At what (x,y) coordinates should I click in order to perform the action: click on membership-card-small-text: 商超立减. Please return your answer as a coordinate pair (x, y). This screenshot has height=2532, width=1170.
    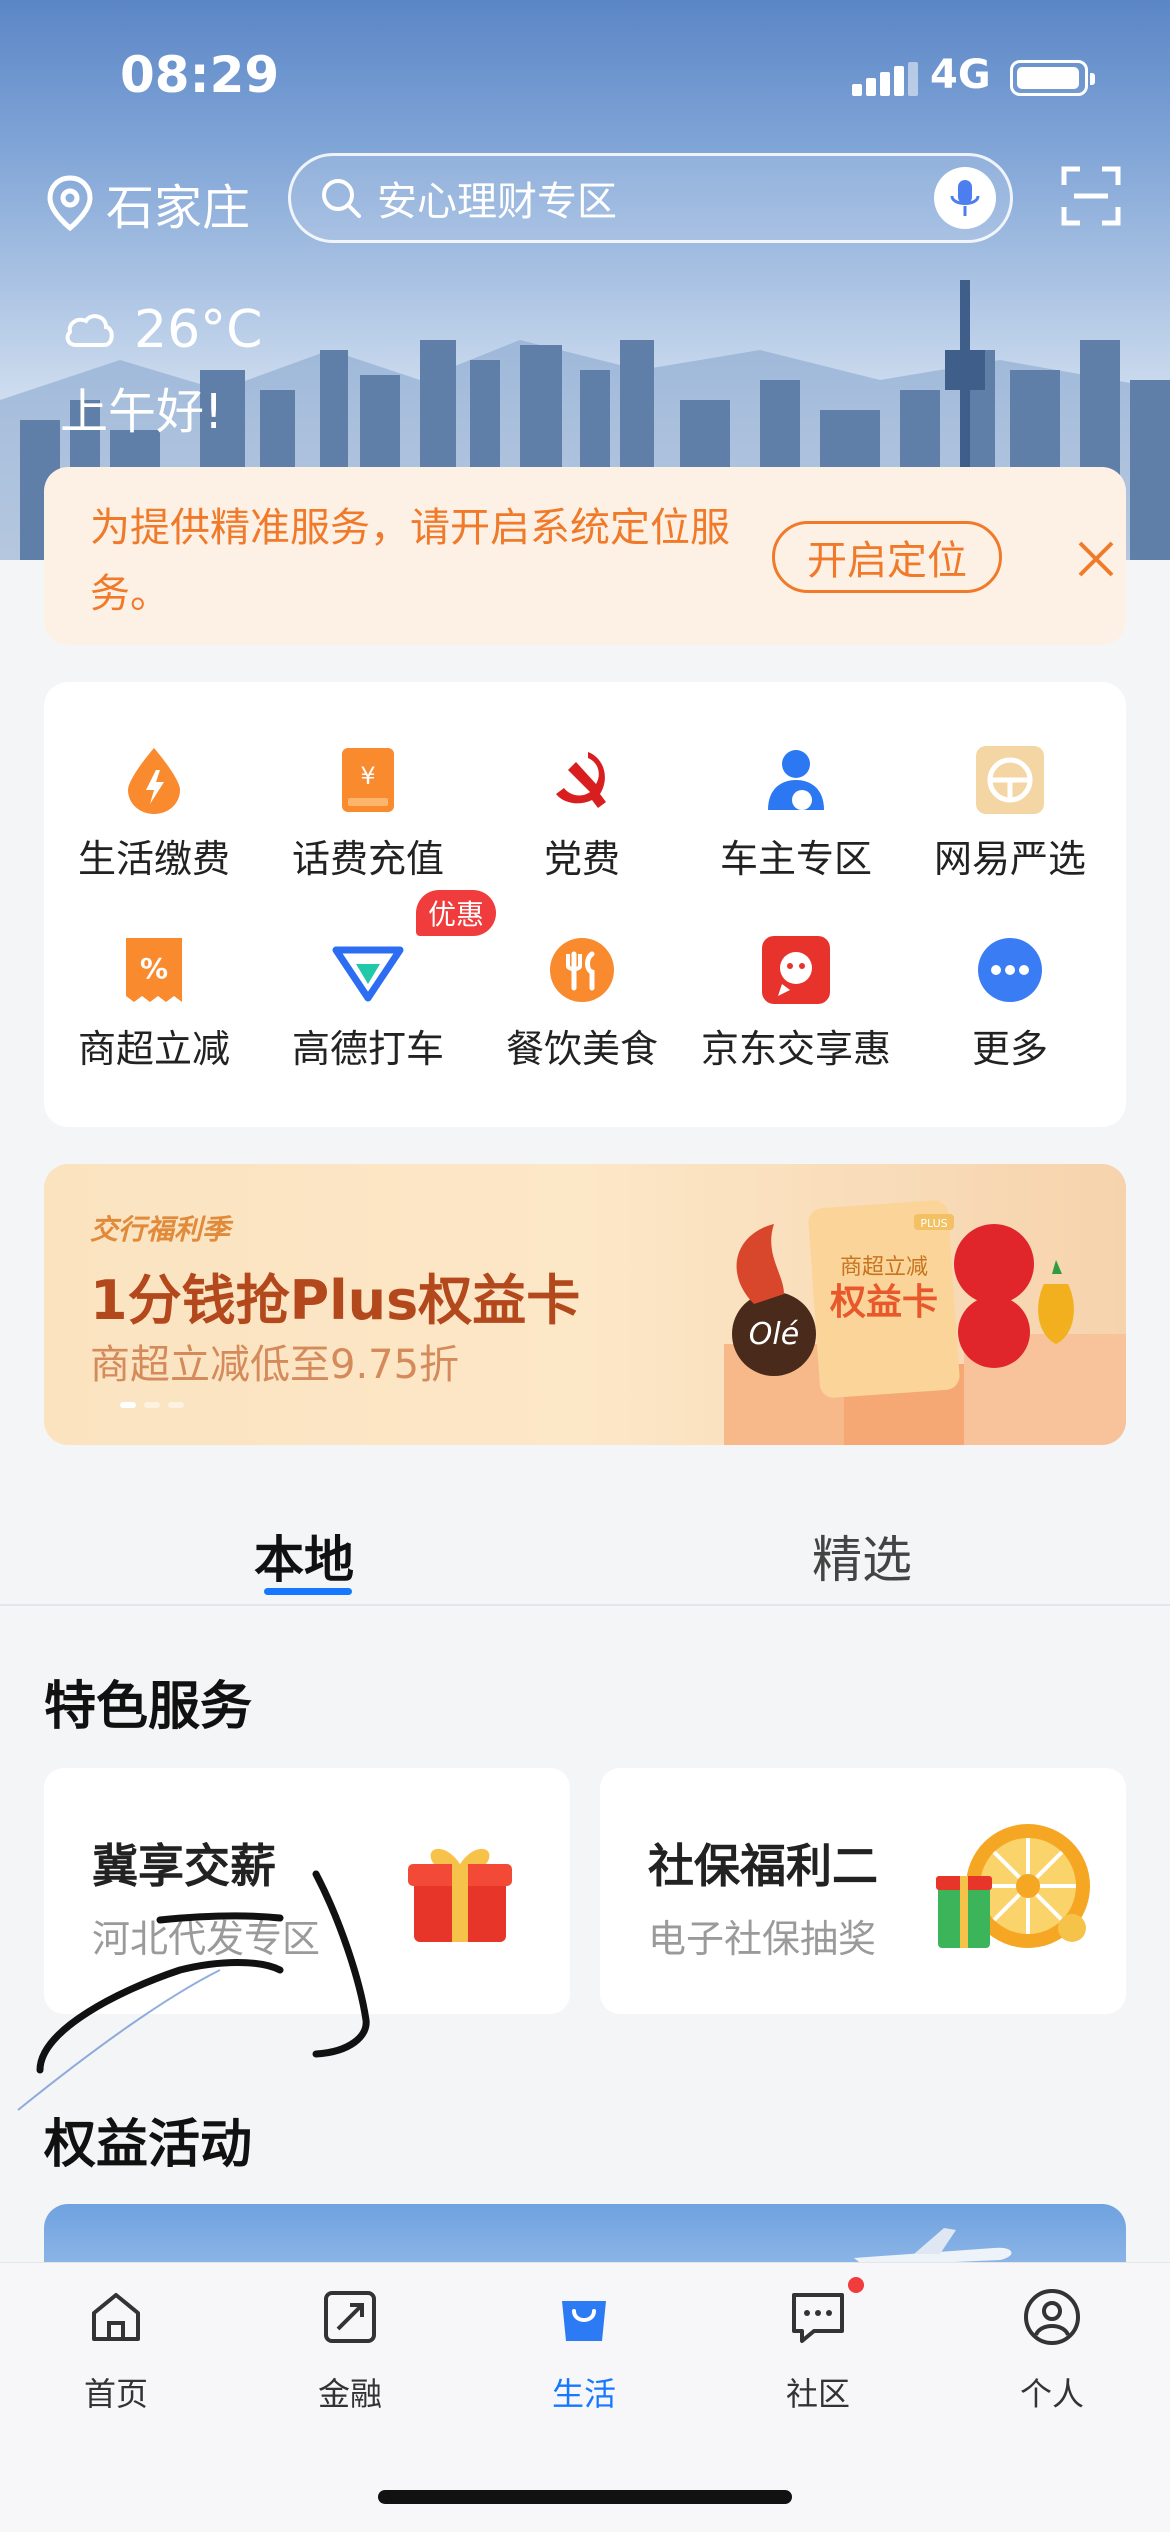
    Looking at the image, I should click on (884, 1267).